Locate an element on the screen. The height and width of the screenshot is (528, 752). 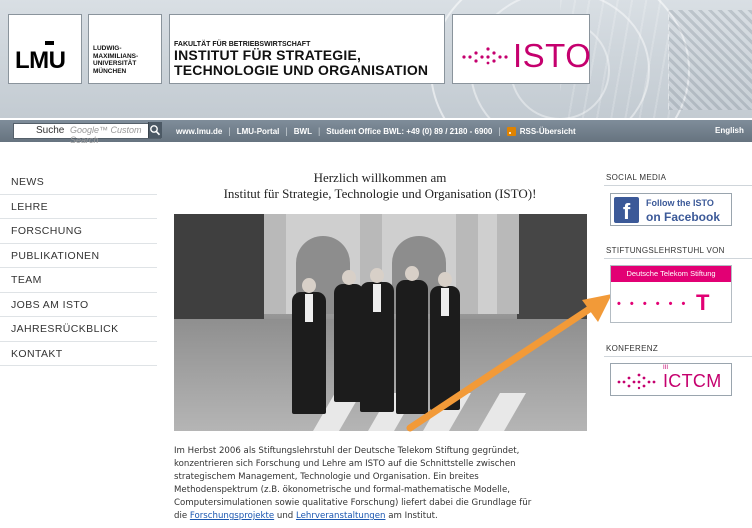
konferenz-heading: KONFERENZ is located at coordinates (678, 350).